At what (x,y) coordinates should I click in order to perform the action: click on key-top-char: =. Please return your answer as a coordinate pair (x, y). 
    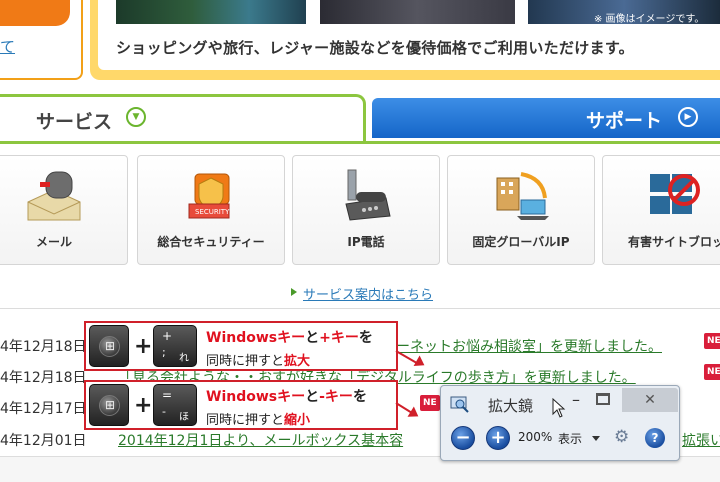
    Looking at the image, I should click on (167, 395).